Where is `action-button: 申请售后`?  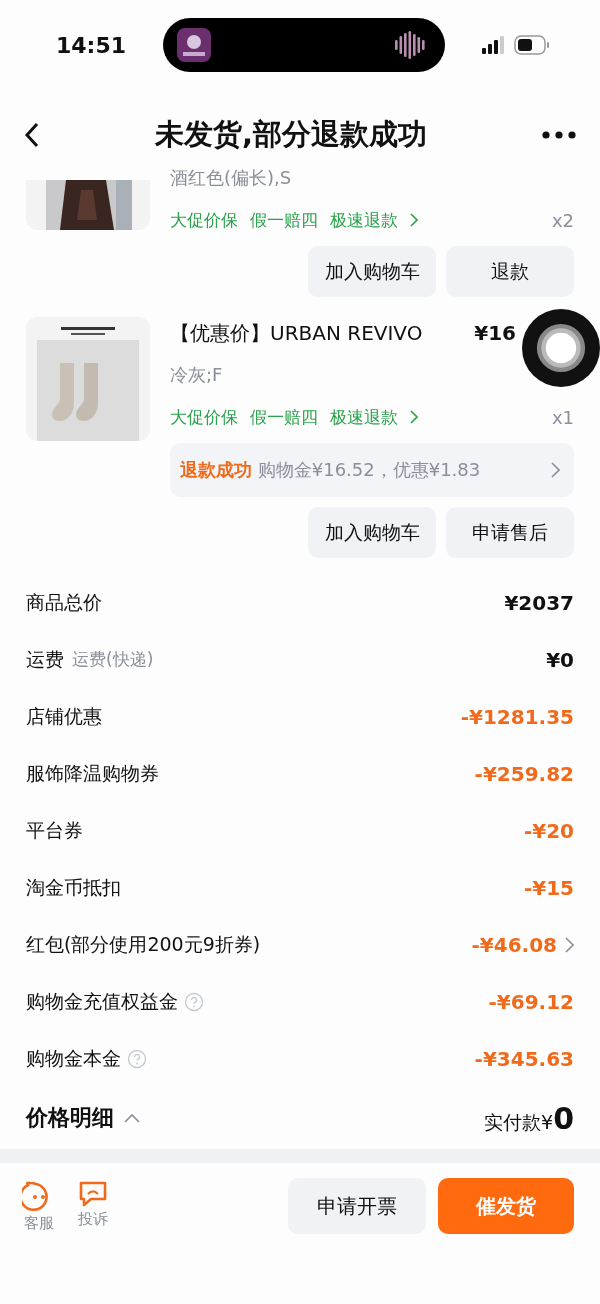 action-button: 申请售后 is located at coordinates (510, 532).